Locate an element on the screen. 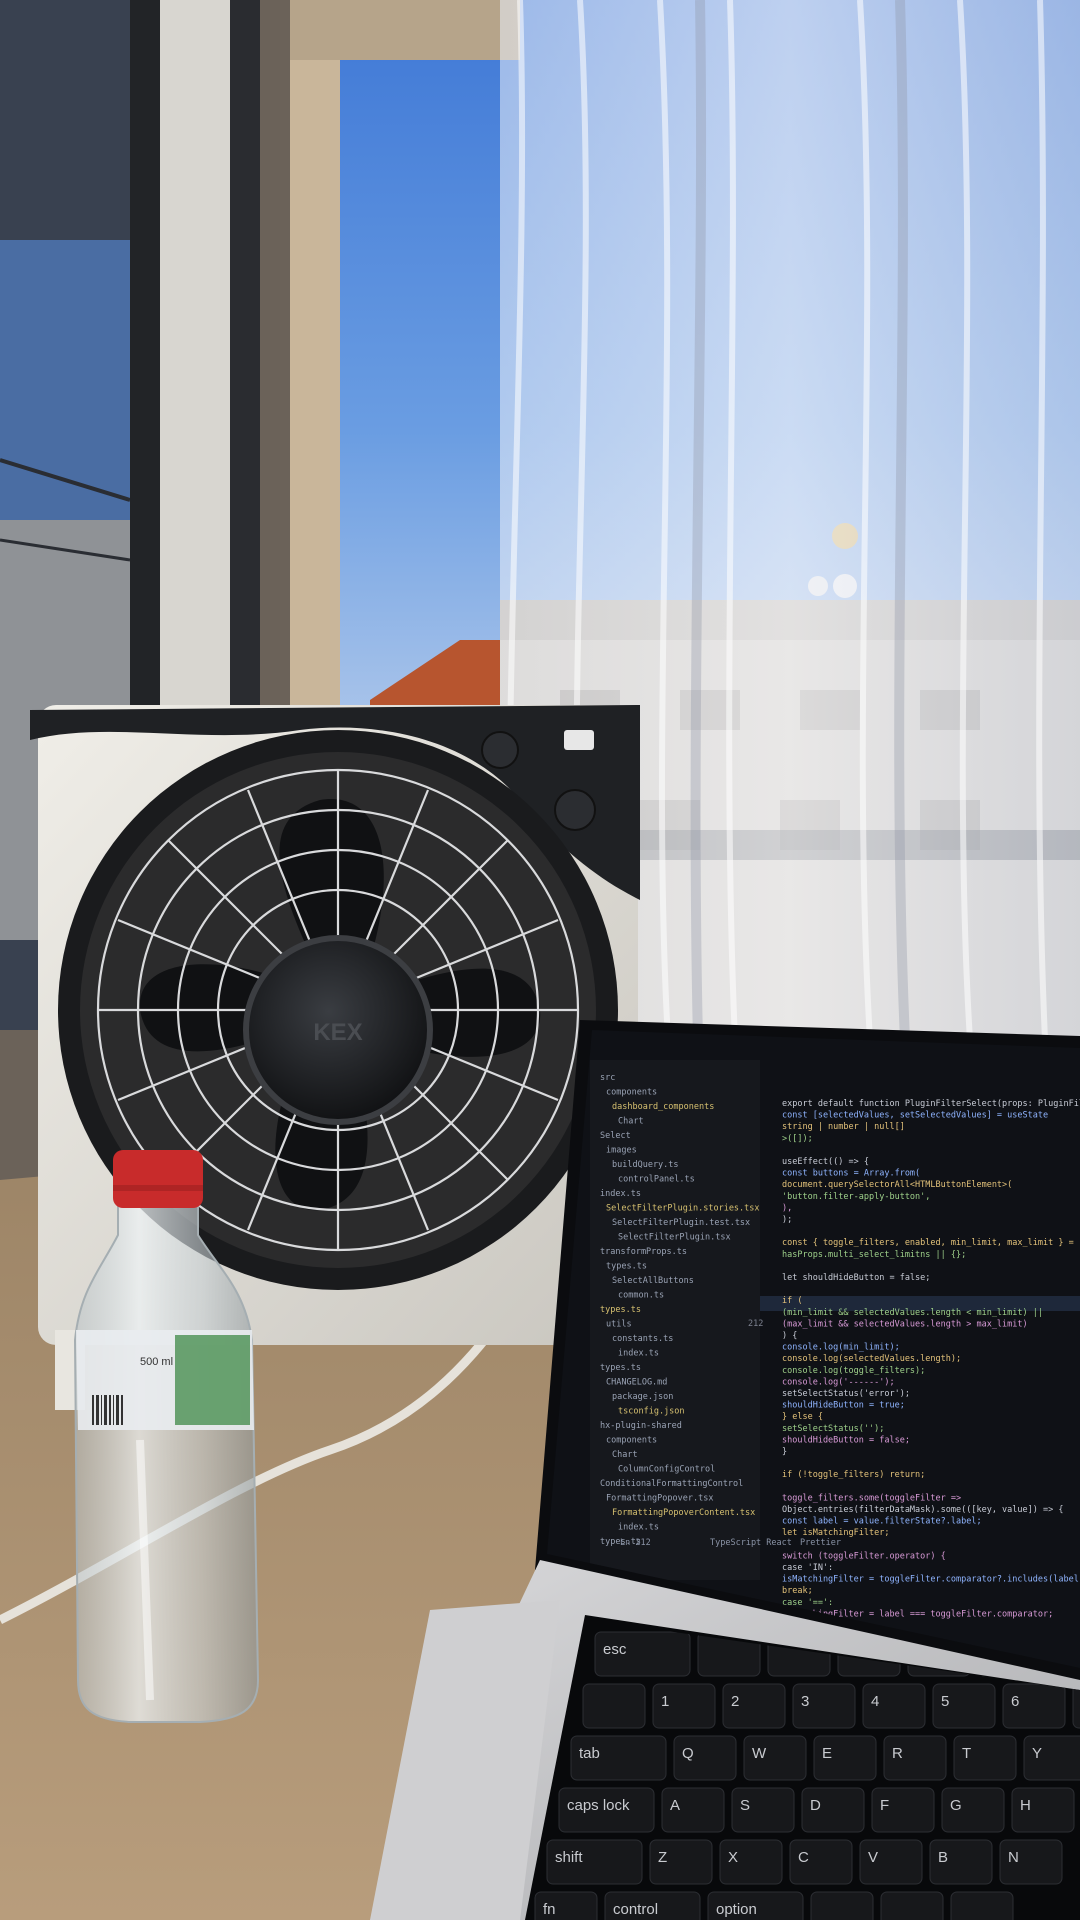  code-line: shouldHideButton = true; is located at coordinates (843, 1406).